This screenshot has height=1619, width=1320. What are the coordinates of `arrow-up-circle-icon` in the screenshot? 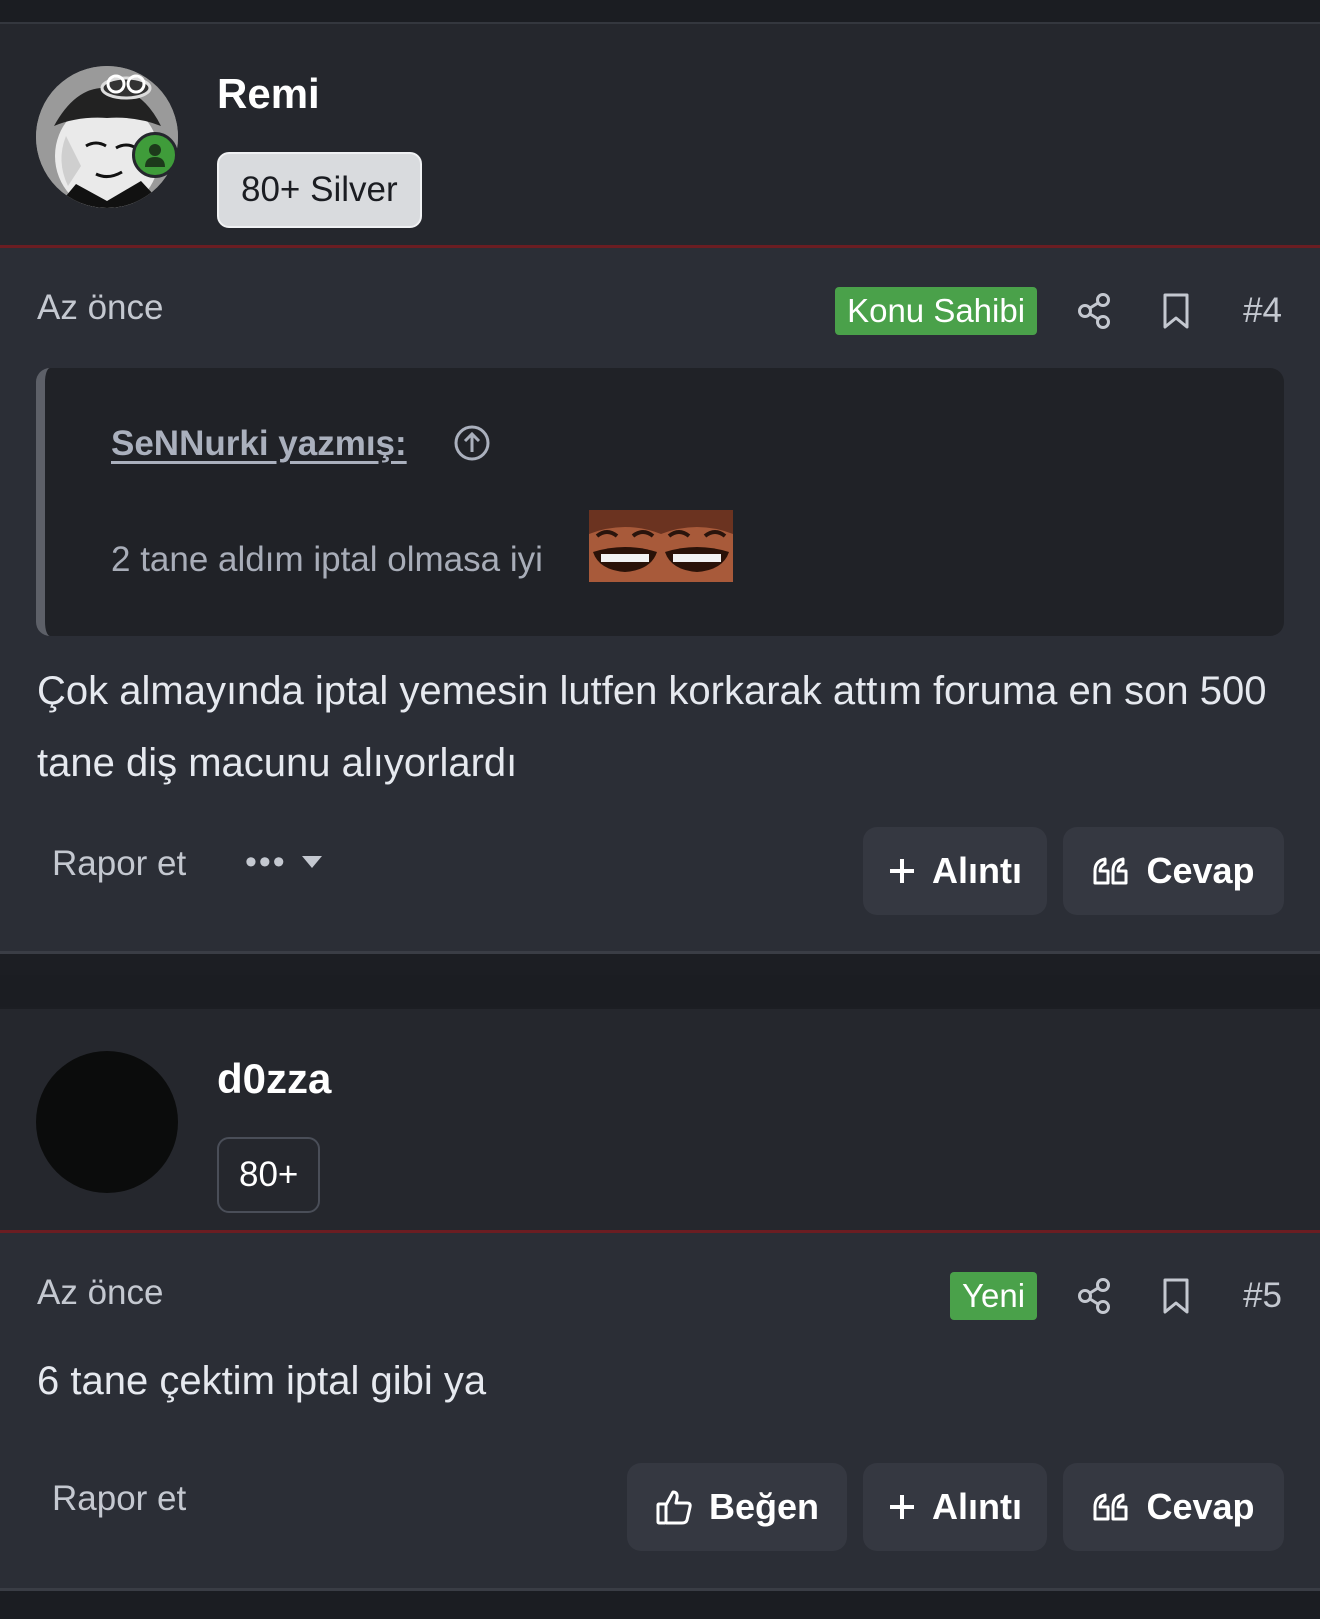 It's located at (472, 445).